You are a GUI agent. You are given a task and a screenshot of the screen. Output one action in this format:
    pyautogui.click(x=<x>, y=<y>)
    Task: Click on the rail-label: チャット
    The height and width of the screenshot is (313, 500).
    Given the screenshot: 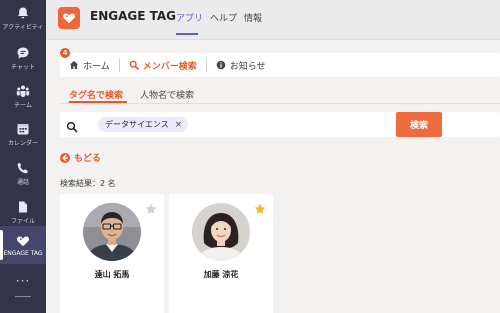 What is the action you would take?
    pyautogui.click(x=23, y=67)
    